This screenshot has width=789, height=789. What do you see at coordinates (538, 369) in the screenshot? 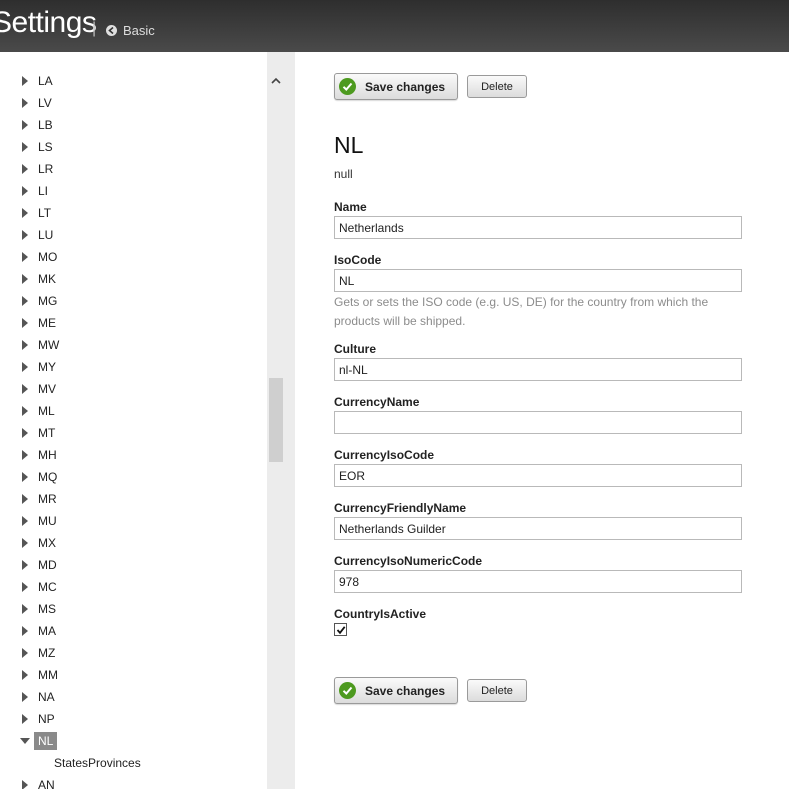
I see `culture-input` at bounding box center [538, 369].